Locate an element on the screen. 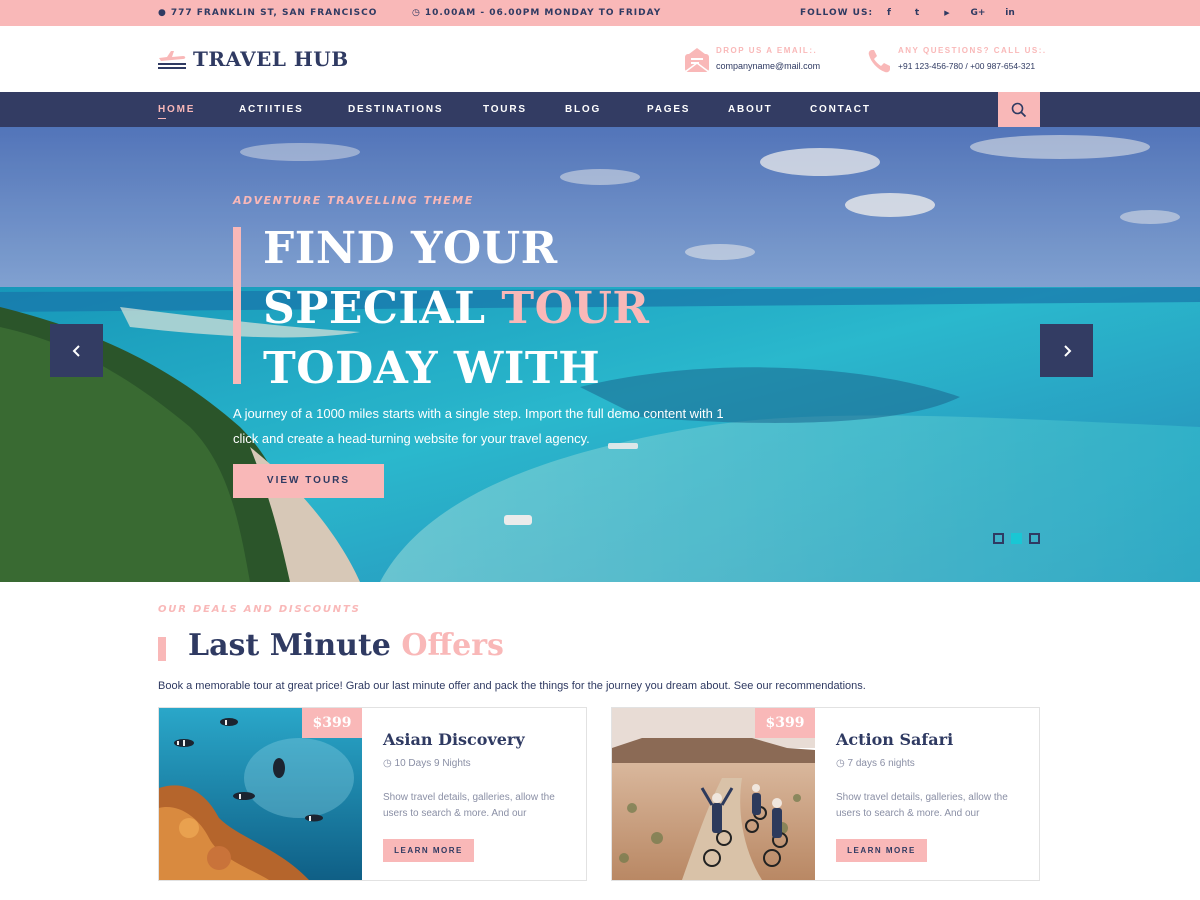  nav-item-about: ABOUT is located at coordinates (750, 109).